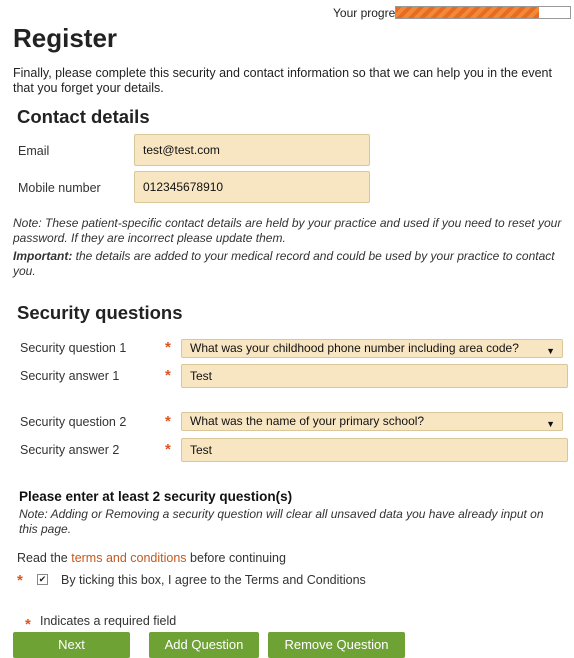  I want to click on terms-prefix: Read the, so click(44, 558).